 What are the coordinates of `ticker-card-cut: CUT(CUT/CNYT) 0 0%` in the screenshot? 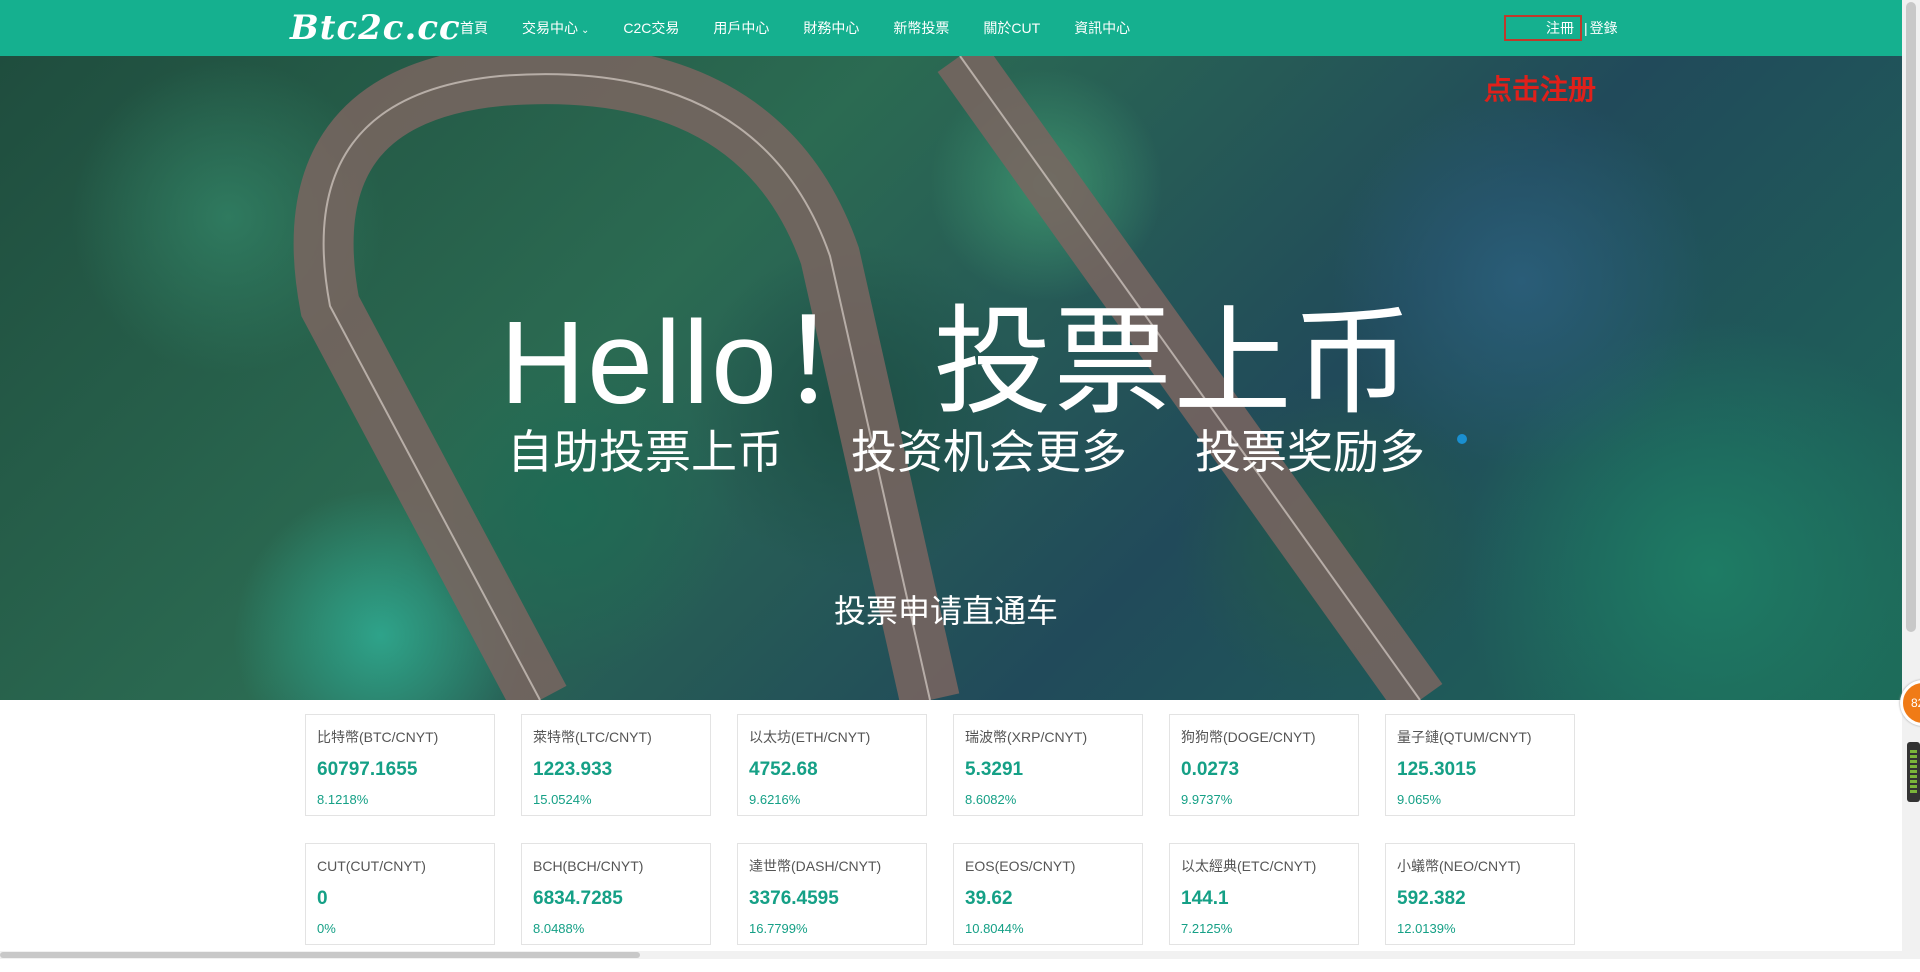 It's located at (400, 894).